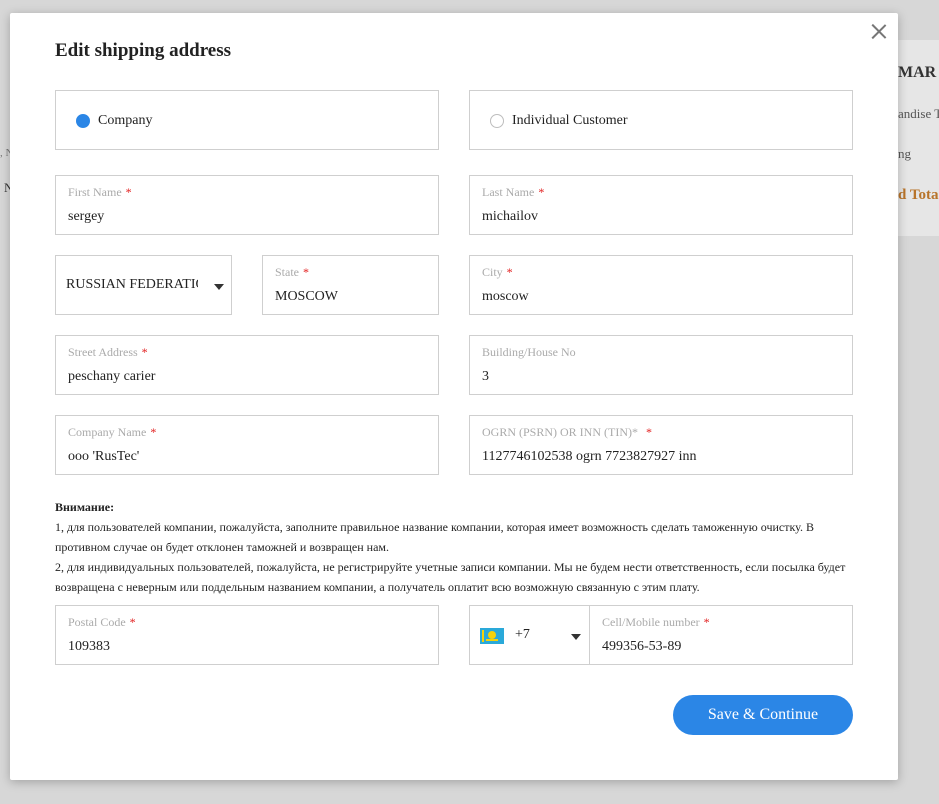 This screenshot has height=804, width=939. What do you see at coordinates (112, 432) in the screenshot?
I see `company-name-label: Company Name *` at bounding box center [112, 432].